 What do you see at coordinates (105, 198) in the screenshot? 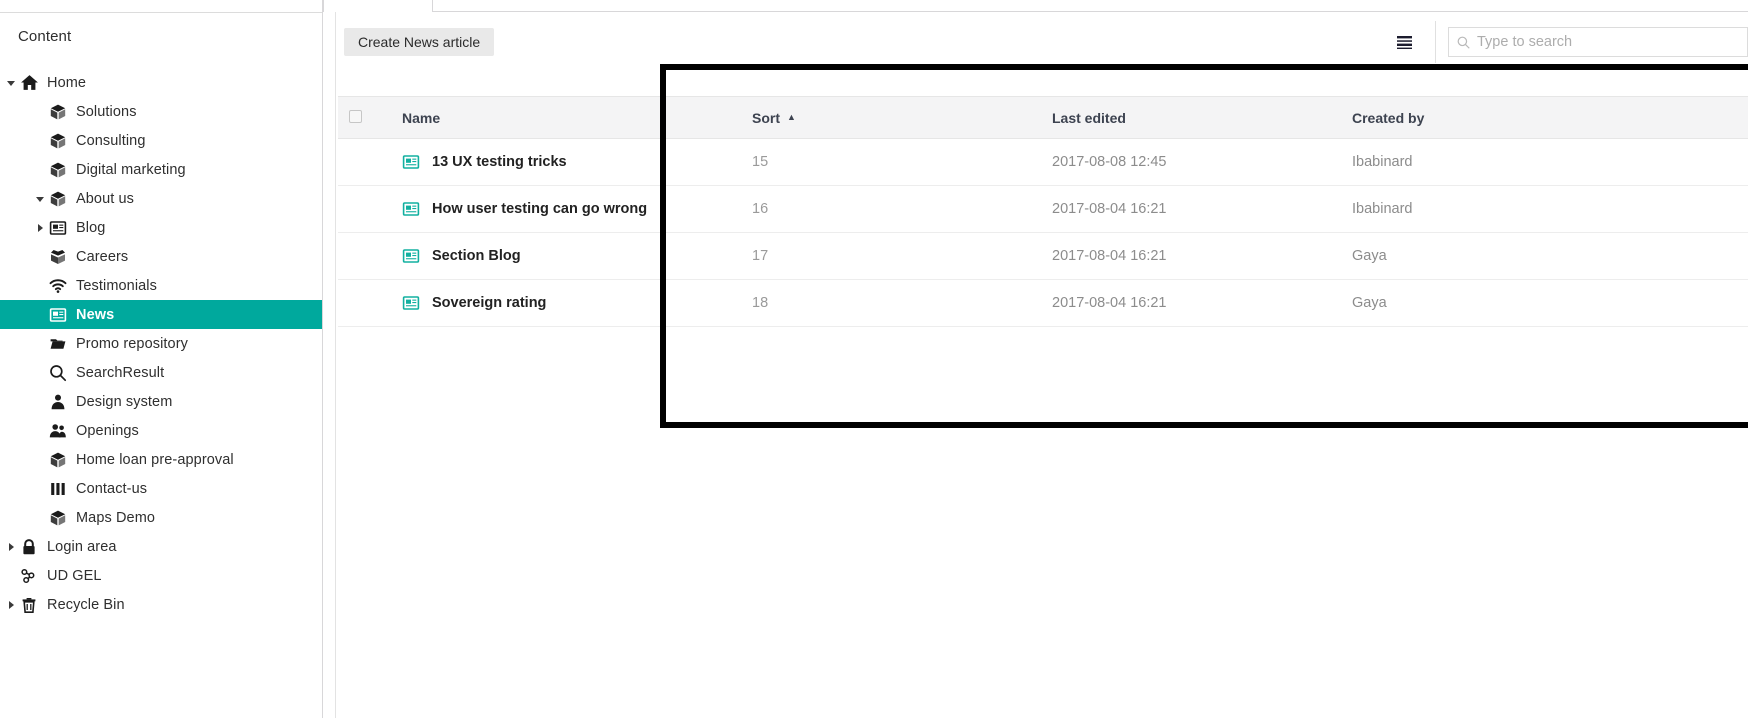
I see `sidebar-item-label: About us` at bounding box center [105, 198].